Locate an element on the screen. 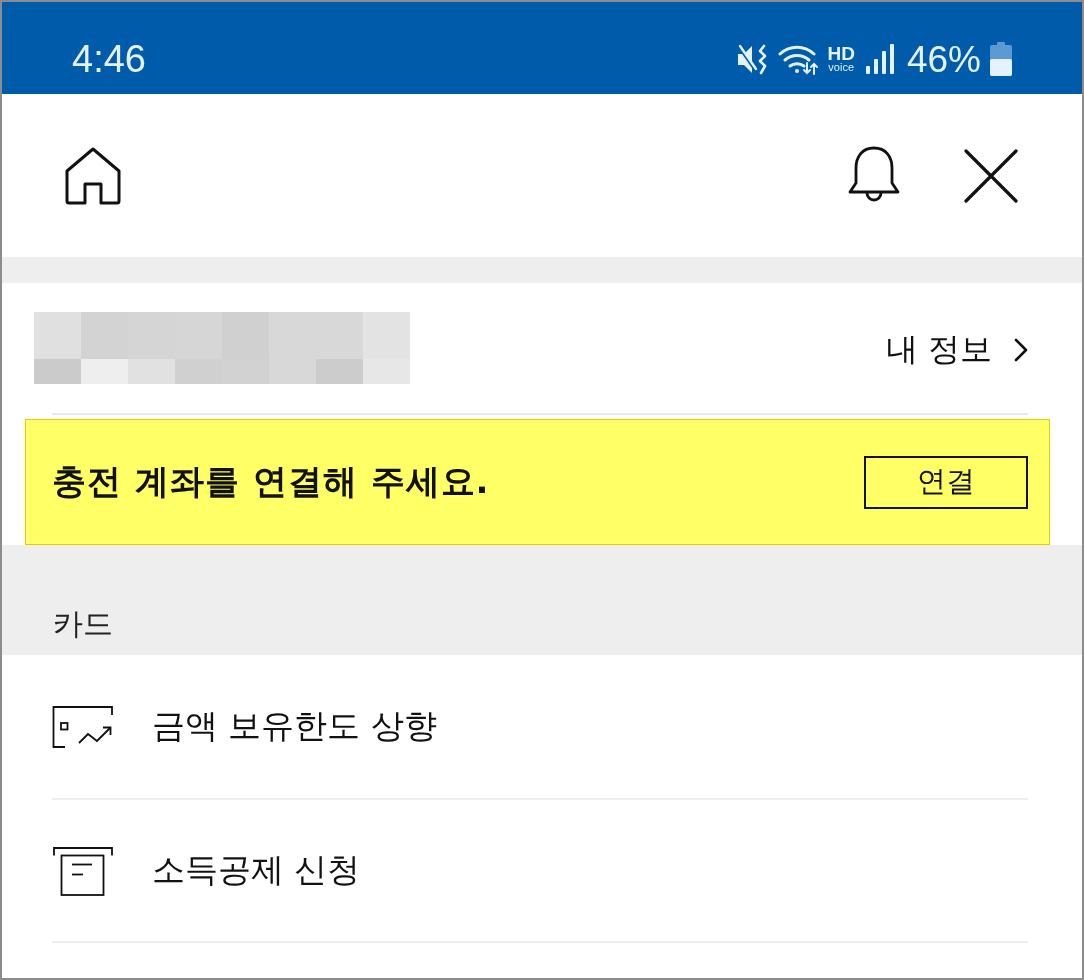  section-title: 카드 is located at coordinates (83, 624).